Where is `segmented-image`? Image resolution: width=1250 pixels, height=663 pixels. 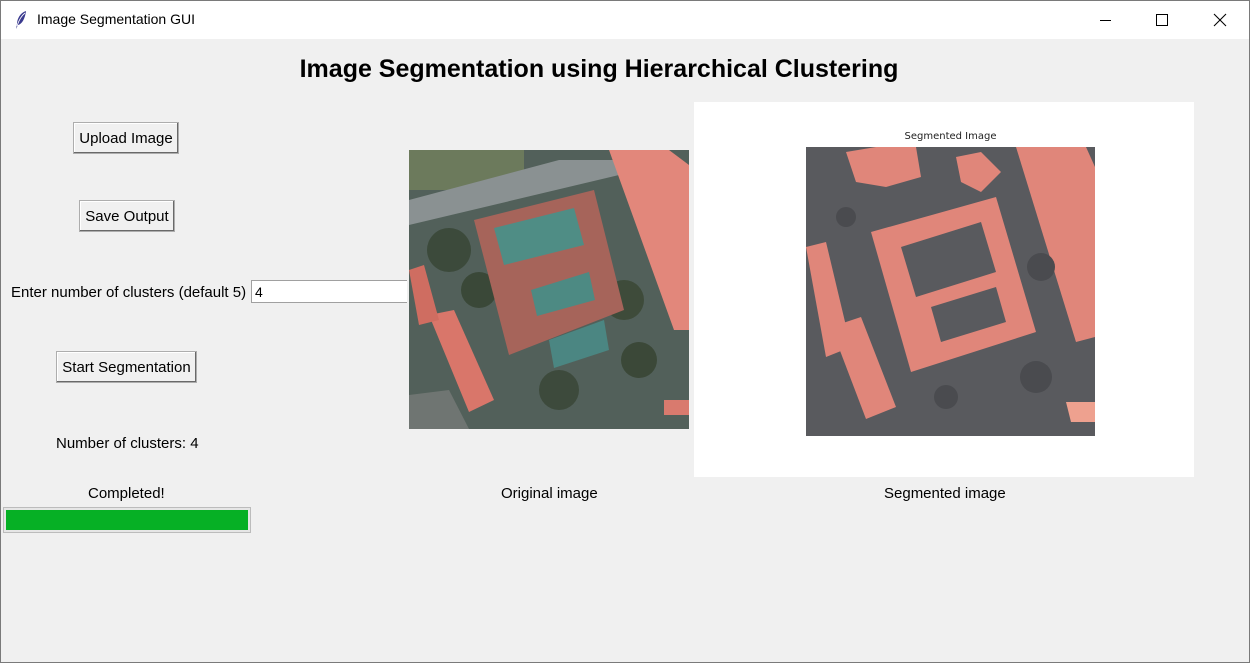 segmented-image is located at coordinates (950, 291).